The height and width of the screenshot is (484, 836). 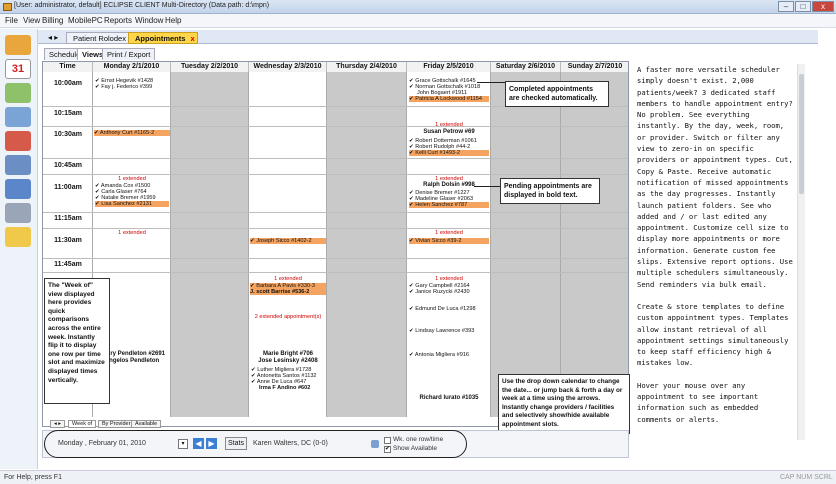 What do you see at coordinates (68, 83) in the screenshot?
I see `time-slot: 10:00am` at bounding box center [68, 83].